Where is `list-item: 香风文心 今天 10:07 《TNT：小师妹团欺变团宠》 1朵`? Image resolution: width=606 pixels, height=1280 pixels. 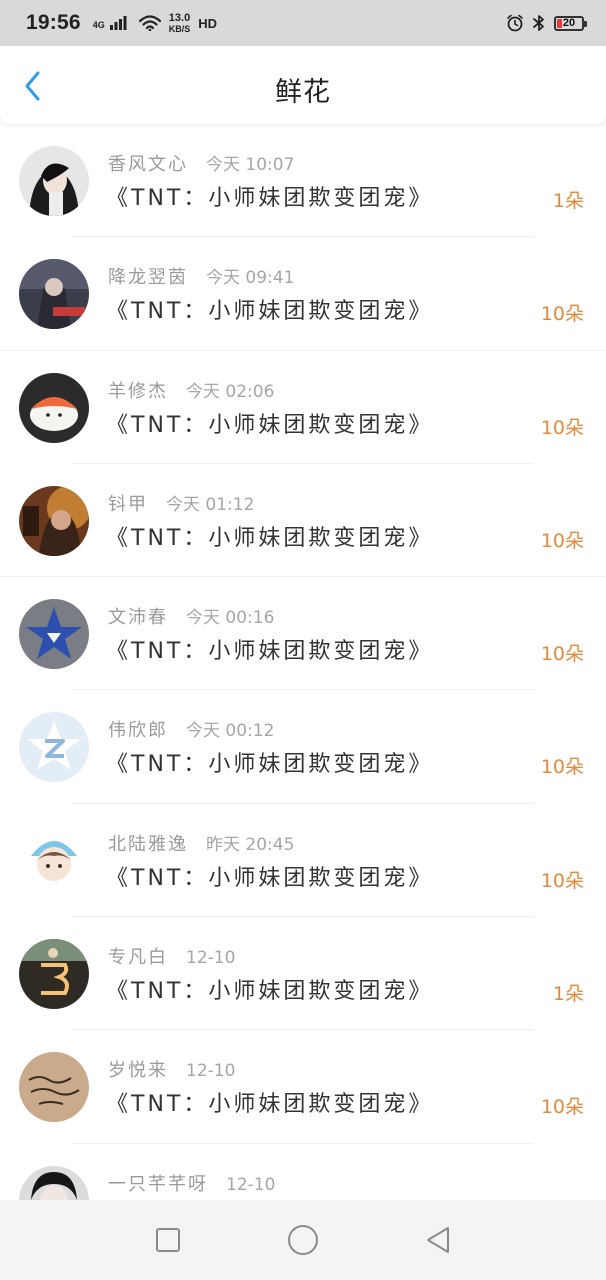
list-item: 香风文心 今天 10:07 《TNT：小师妹团欺变团宠》 1朵 is located at coordinates (303, 181).